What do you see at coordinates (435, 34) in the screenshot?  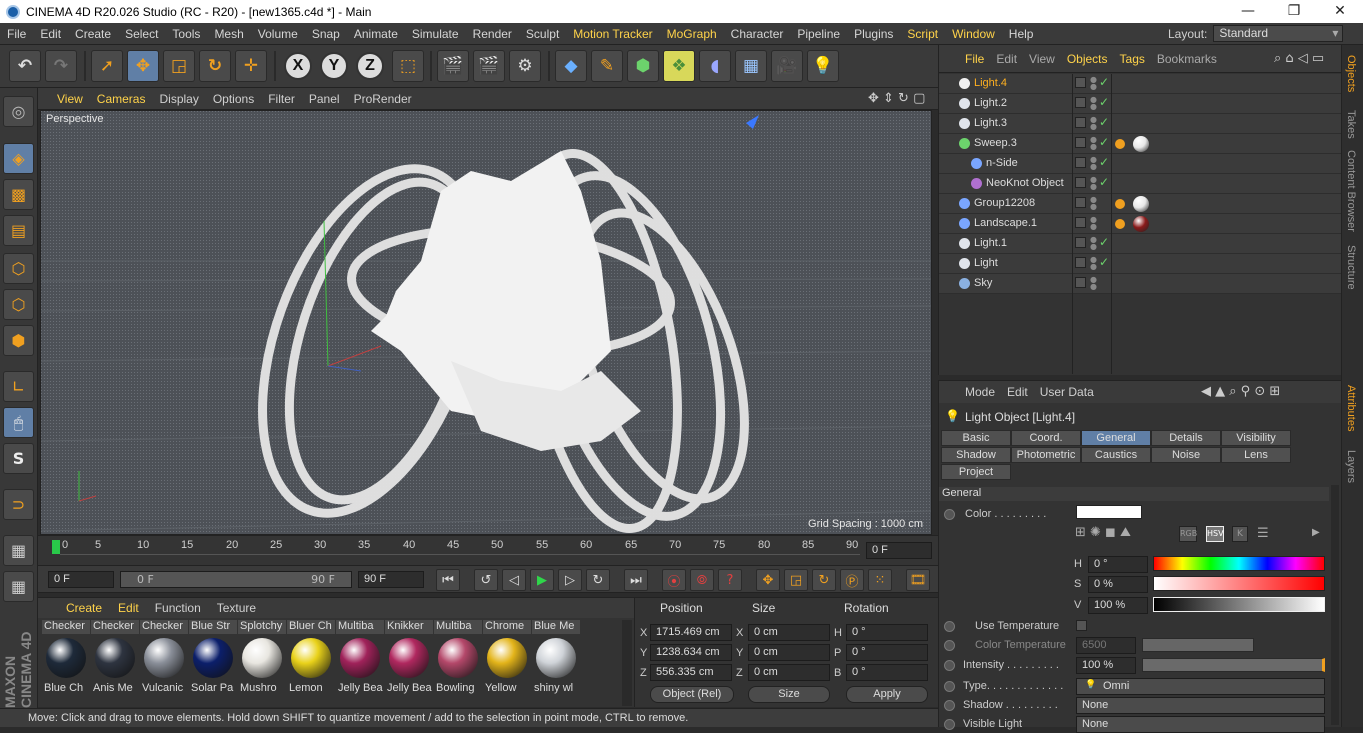 I see `menu-simulate: Simulate` at bounding box center [435, 34].